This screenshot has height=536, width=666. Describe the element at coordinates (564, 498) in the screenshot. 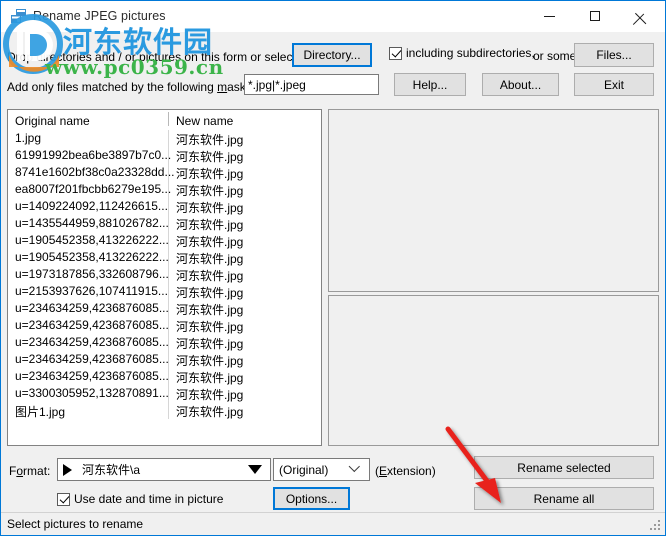

I see `rename-all-button: Rename all` at that location.